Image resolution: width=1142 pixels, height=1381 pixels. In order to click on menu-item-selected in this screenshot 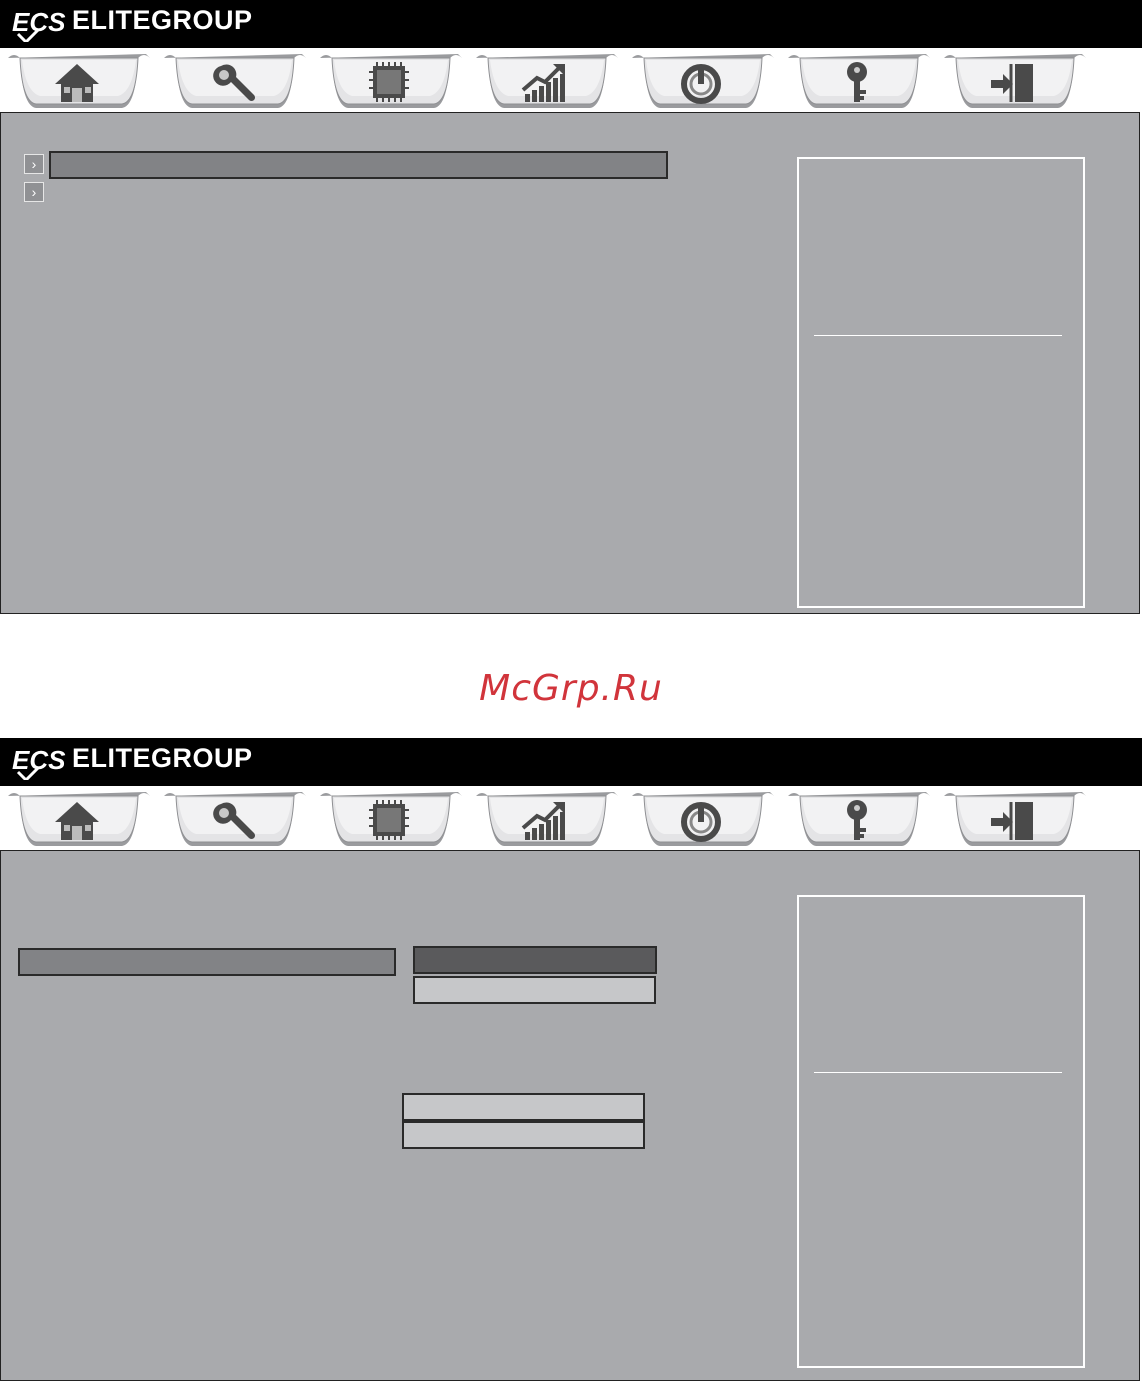, I will do `click(358, 165)`.